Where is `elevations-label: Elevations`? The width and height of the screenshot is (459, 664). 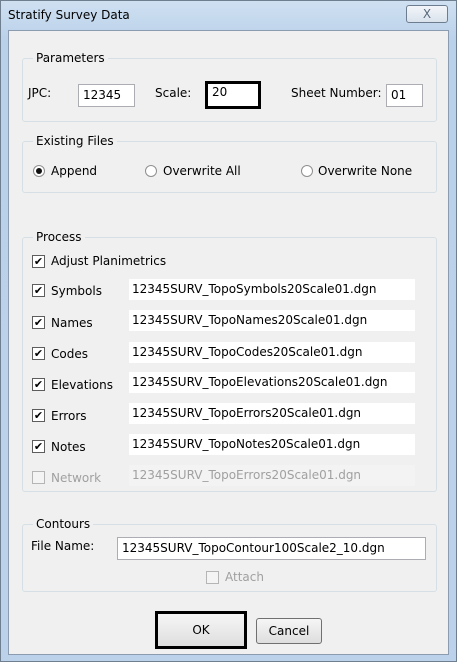
elevations-label: Elevations is located at coordinates (82, 385).